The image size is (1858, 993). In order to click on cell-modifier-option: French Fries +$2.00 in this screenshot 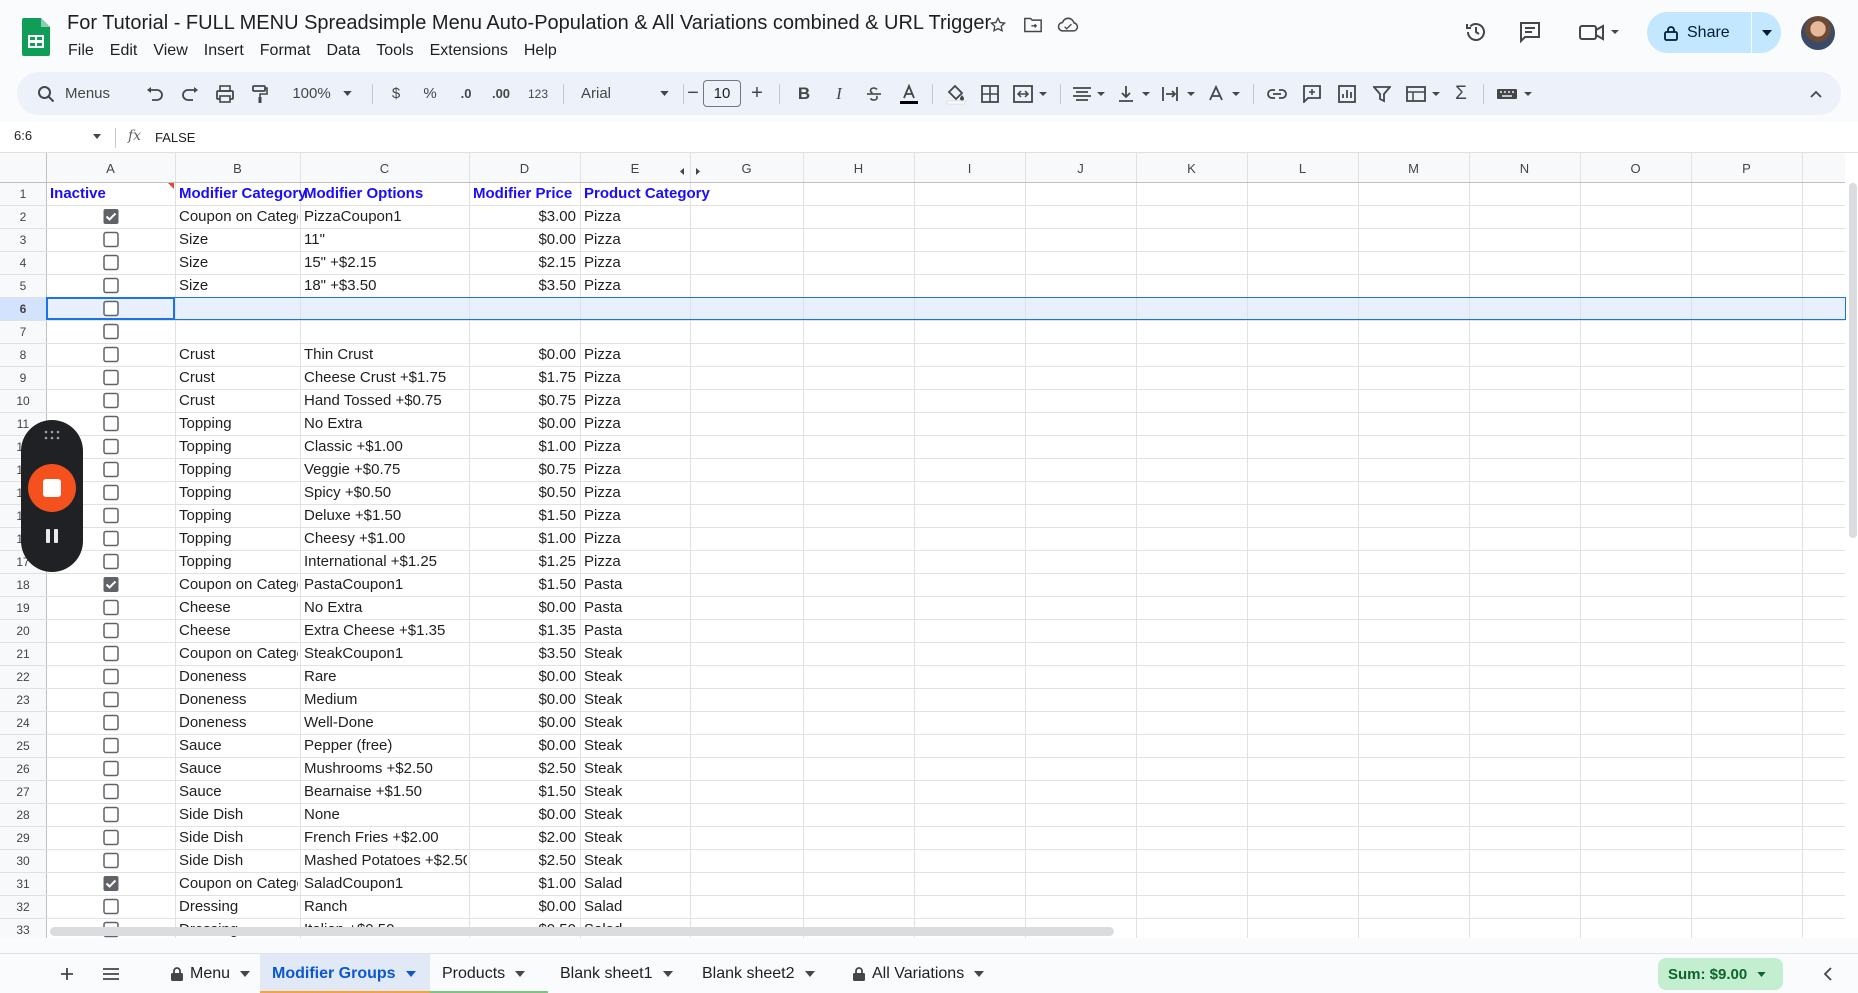, I will do `click(371, 837)`.